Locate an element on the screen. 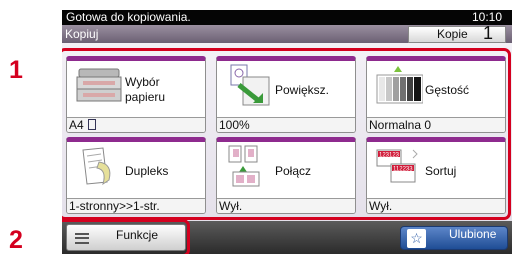  star-icon: ☆ is located at coordinates (416, 238).